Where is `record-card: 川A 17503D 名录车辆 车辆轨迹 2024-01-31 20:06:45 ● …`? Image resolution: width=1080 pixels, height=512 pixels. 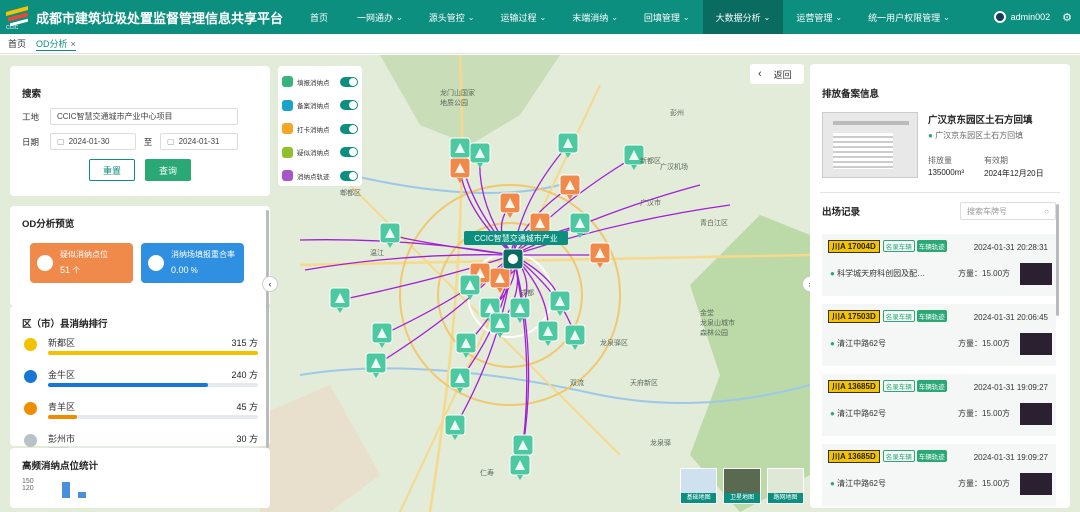
record-card: 川A 17503D 名录车辆 车辆轨迹 2024-01-31 20:06:45 ● … is located at coordinates (939, 335).